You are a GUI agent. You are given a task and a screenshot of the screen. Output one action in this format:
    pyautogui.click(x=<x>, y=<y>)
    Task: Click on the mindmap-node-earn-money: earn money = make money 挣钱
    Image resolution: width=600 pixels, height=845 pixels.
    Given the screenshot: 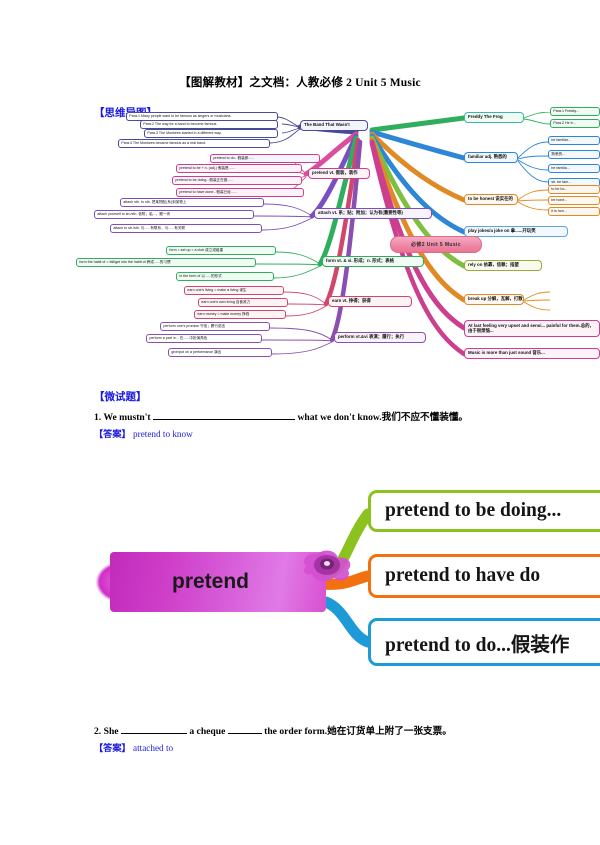 What is the action you would take?
    pyautogui.click(x=240, y=314)
    